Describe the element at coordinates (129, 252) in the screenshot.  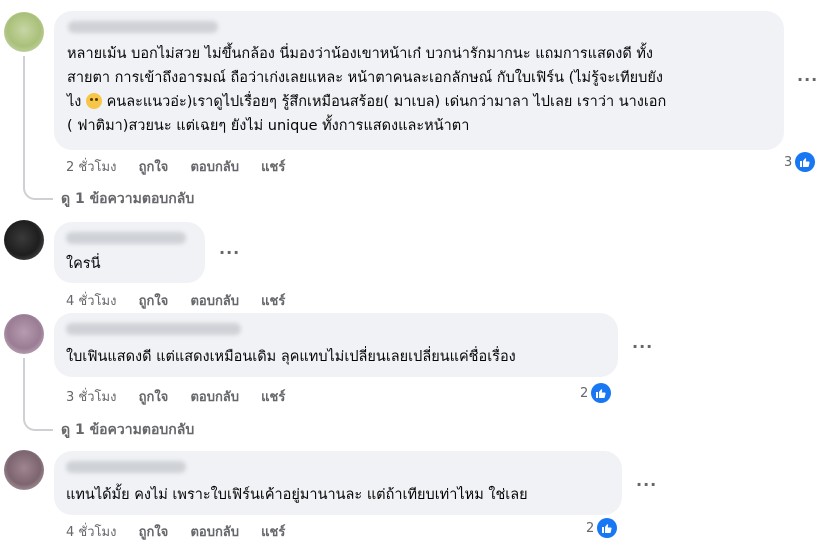
I see `comment-bubble: ใครนี่` at that location.